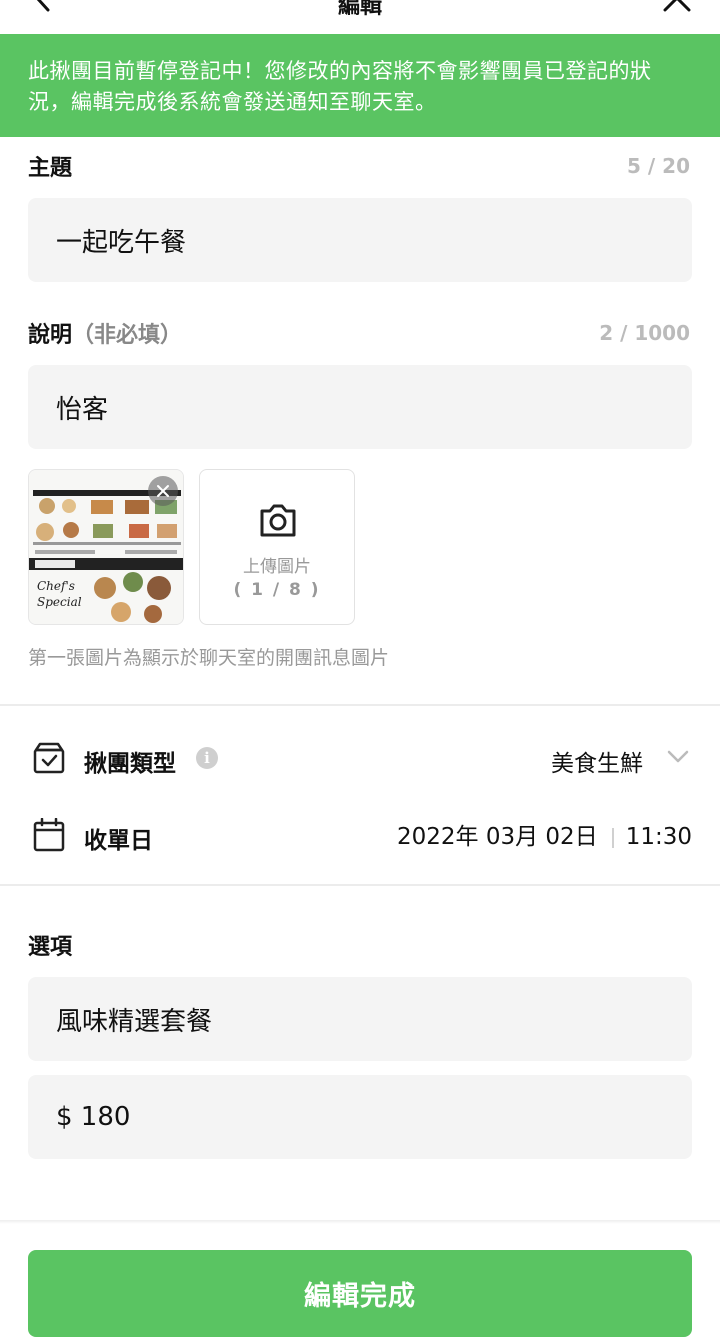 The height and width of the screenshot is (1343, 720). I want to click on description-label-text: 說明, so click(50, 335).